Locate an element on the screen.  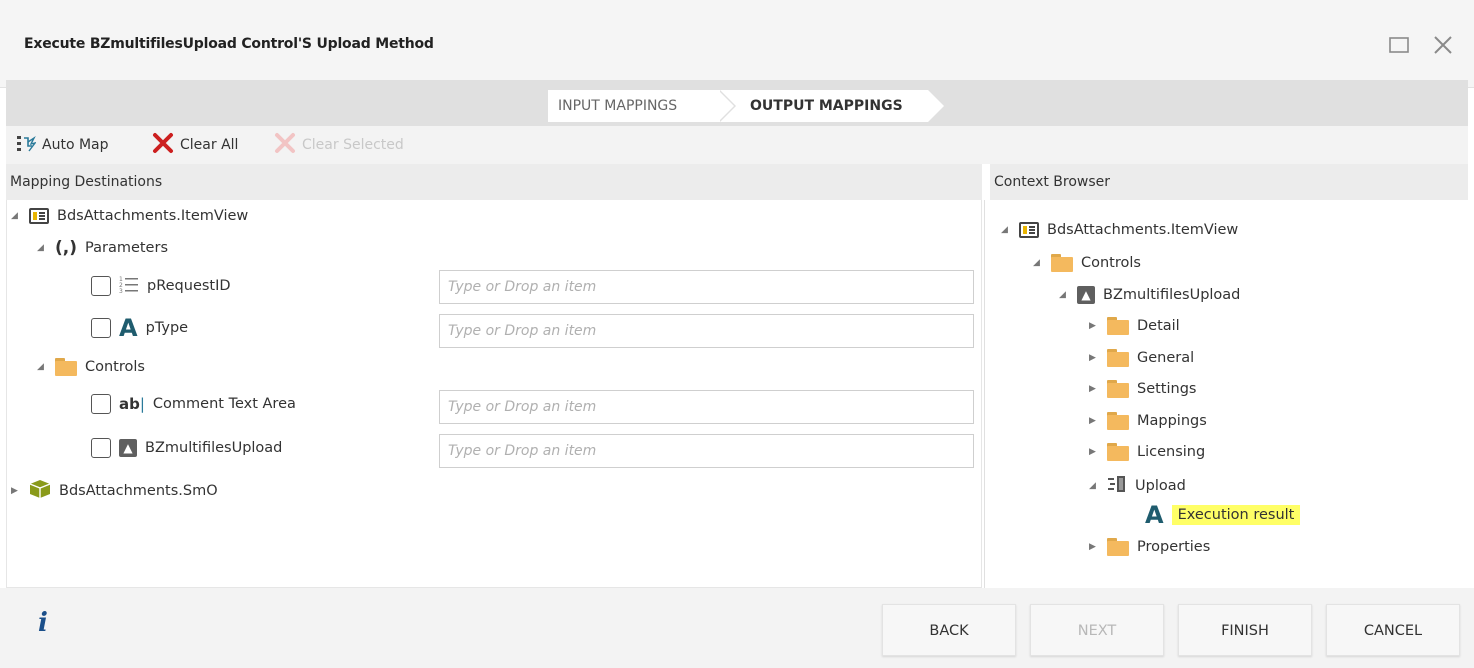
ctx-folder-detail: ▶ Detail is located at coordinates (1134, 326).